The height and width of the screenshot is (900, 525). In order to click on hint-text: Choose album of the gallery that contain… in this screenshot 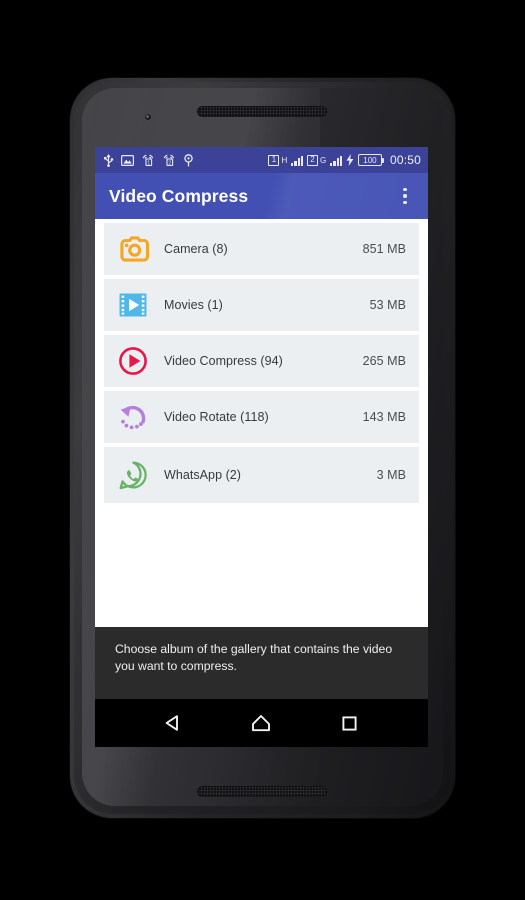, I will do `click(254, 658)`.